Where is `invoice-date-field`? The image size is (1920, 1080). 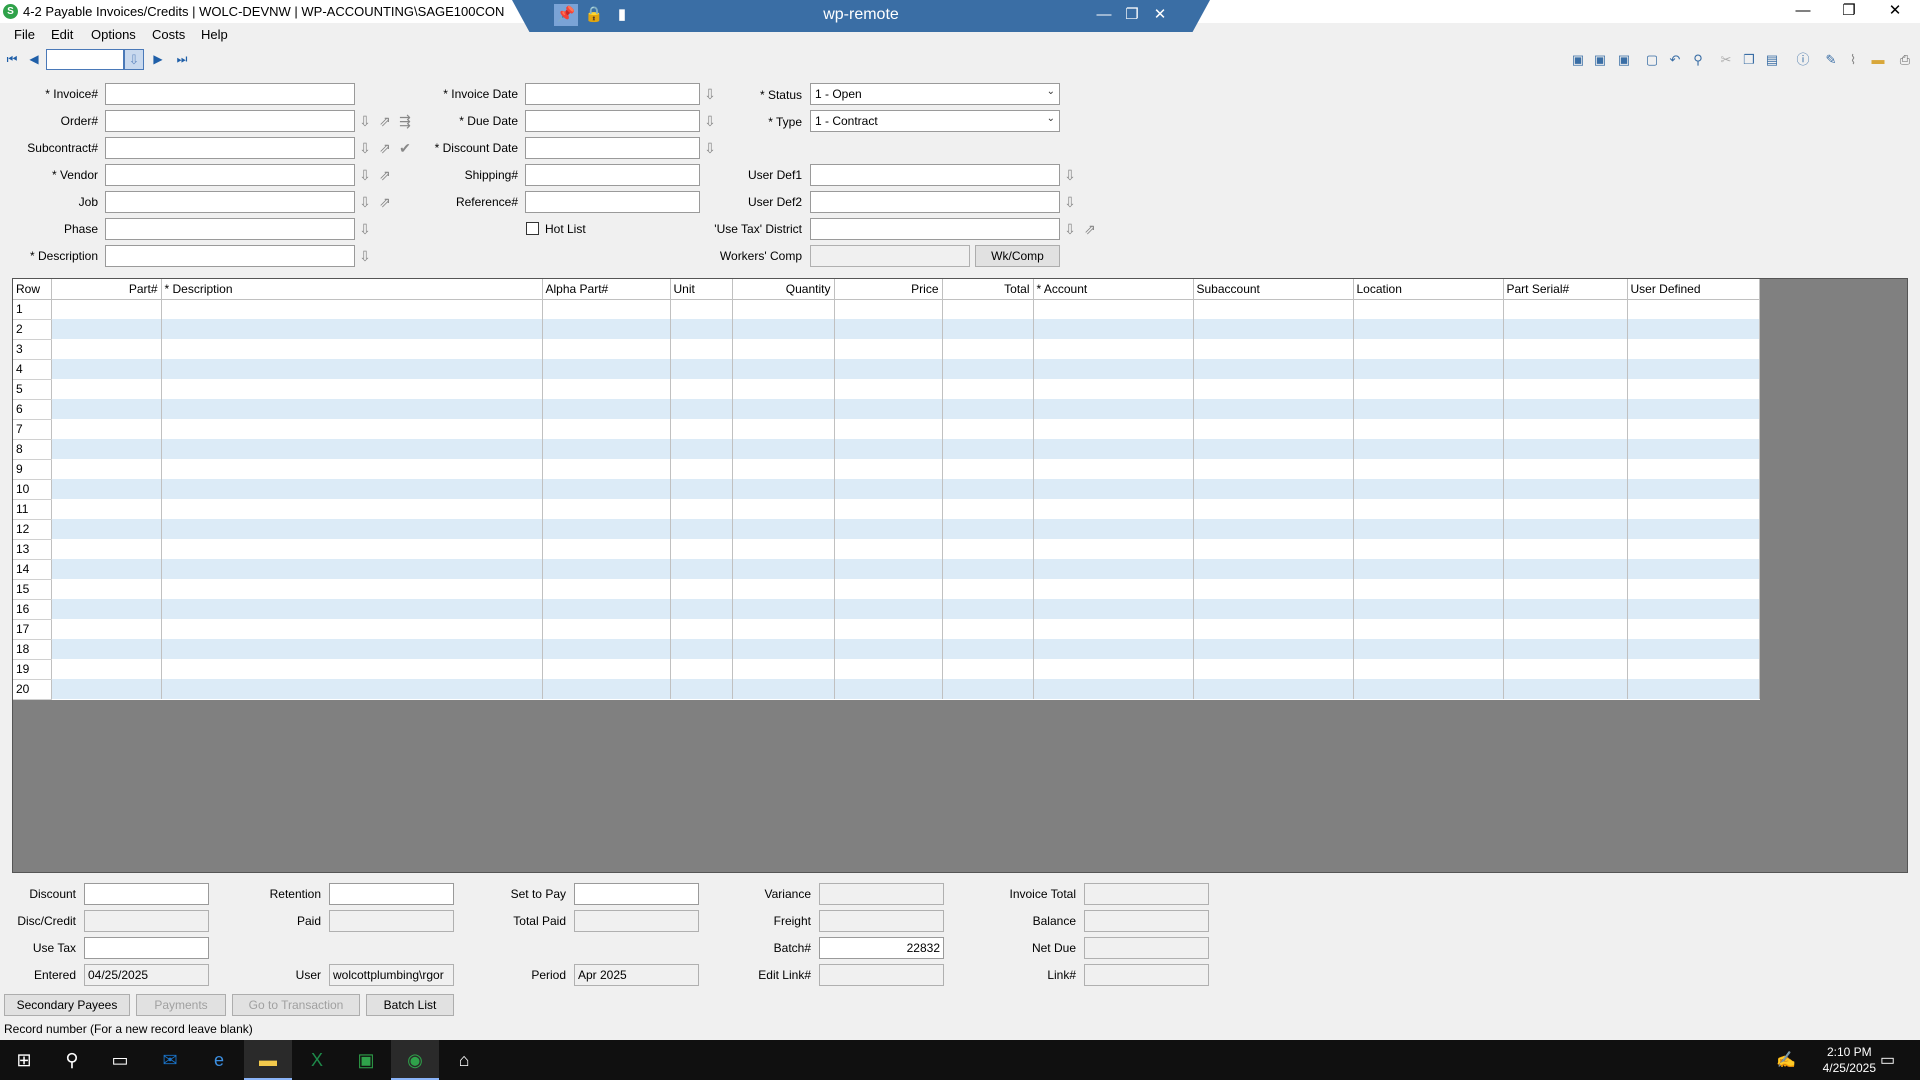
invoice-date-field is located at coordinates (612, 94).